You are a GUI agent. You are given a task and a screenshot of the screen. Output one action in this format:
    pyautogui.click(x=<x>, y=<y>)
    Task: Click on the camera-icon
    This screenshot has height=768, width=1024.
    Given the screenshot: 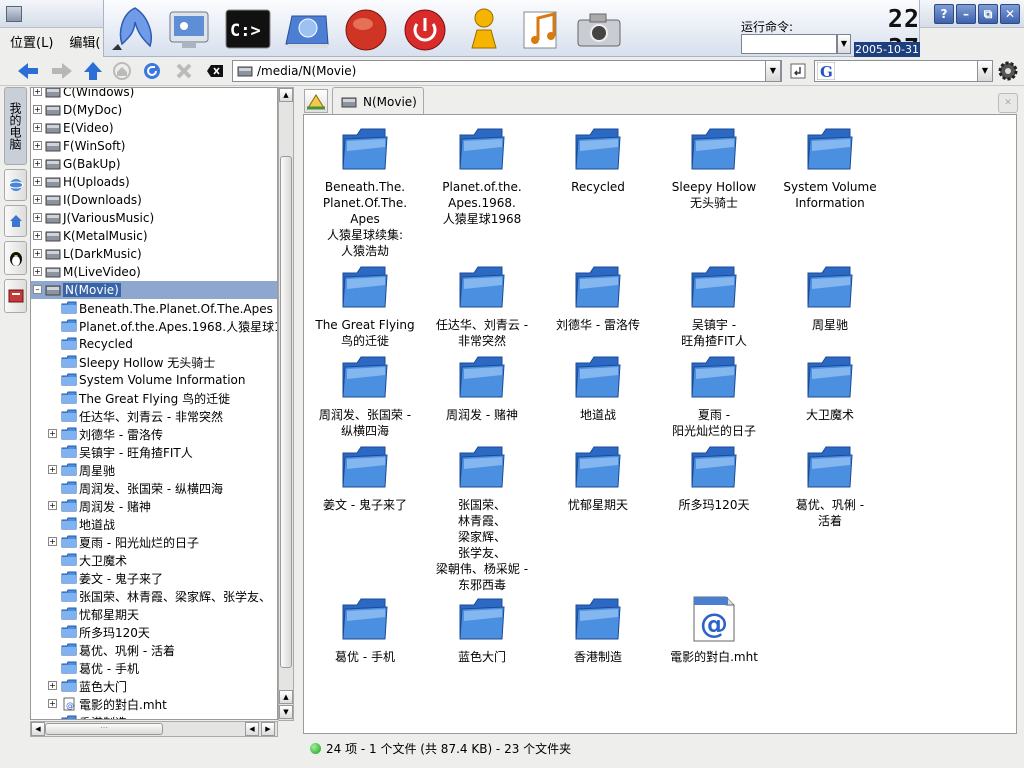 What is the action you would take?
    pyautogui.click(x=599, y=29)
    